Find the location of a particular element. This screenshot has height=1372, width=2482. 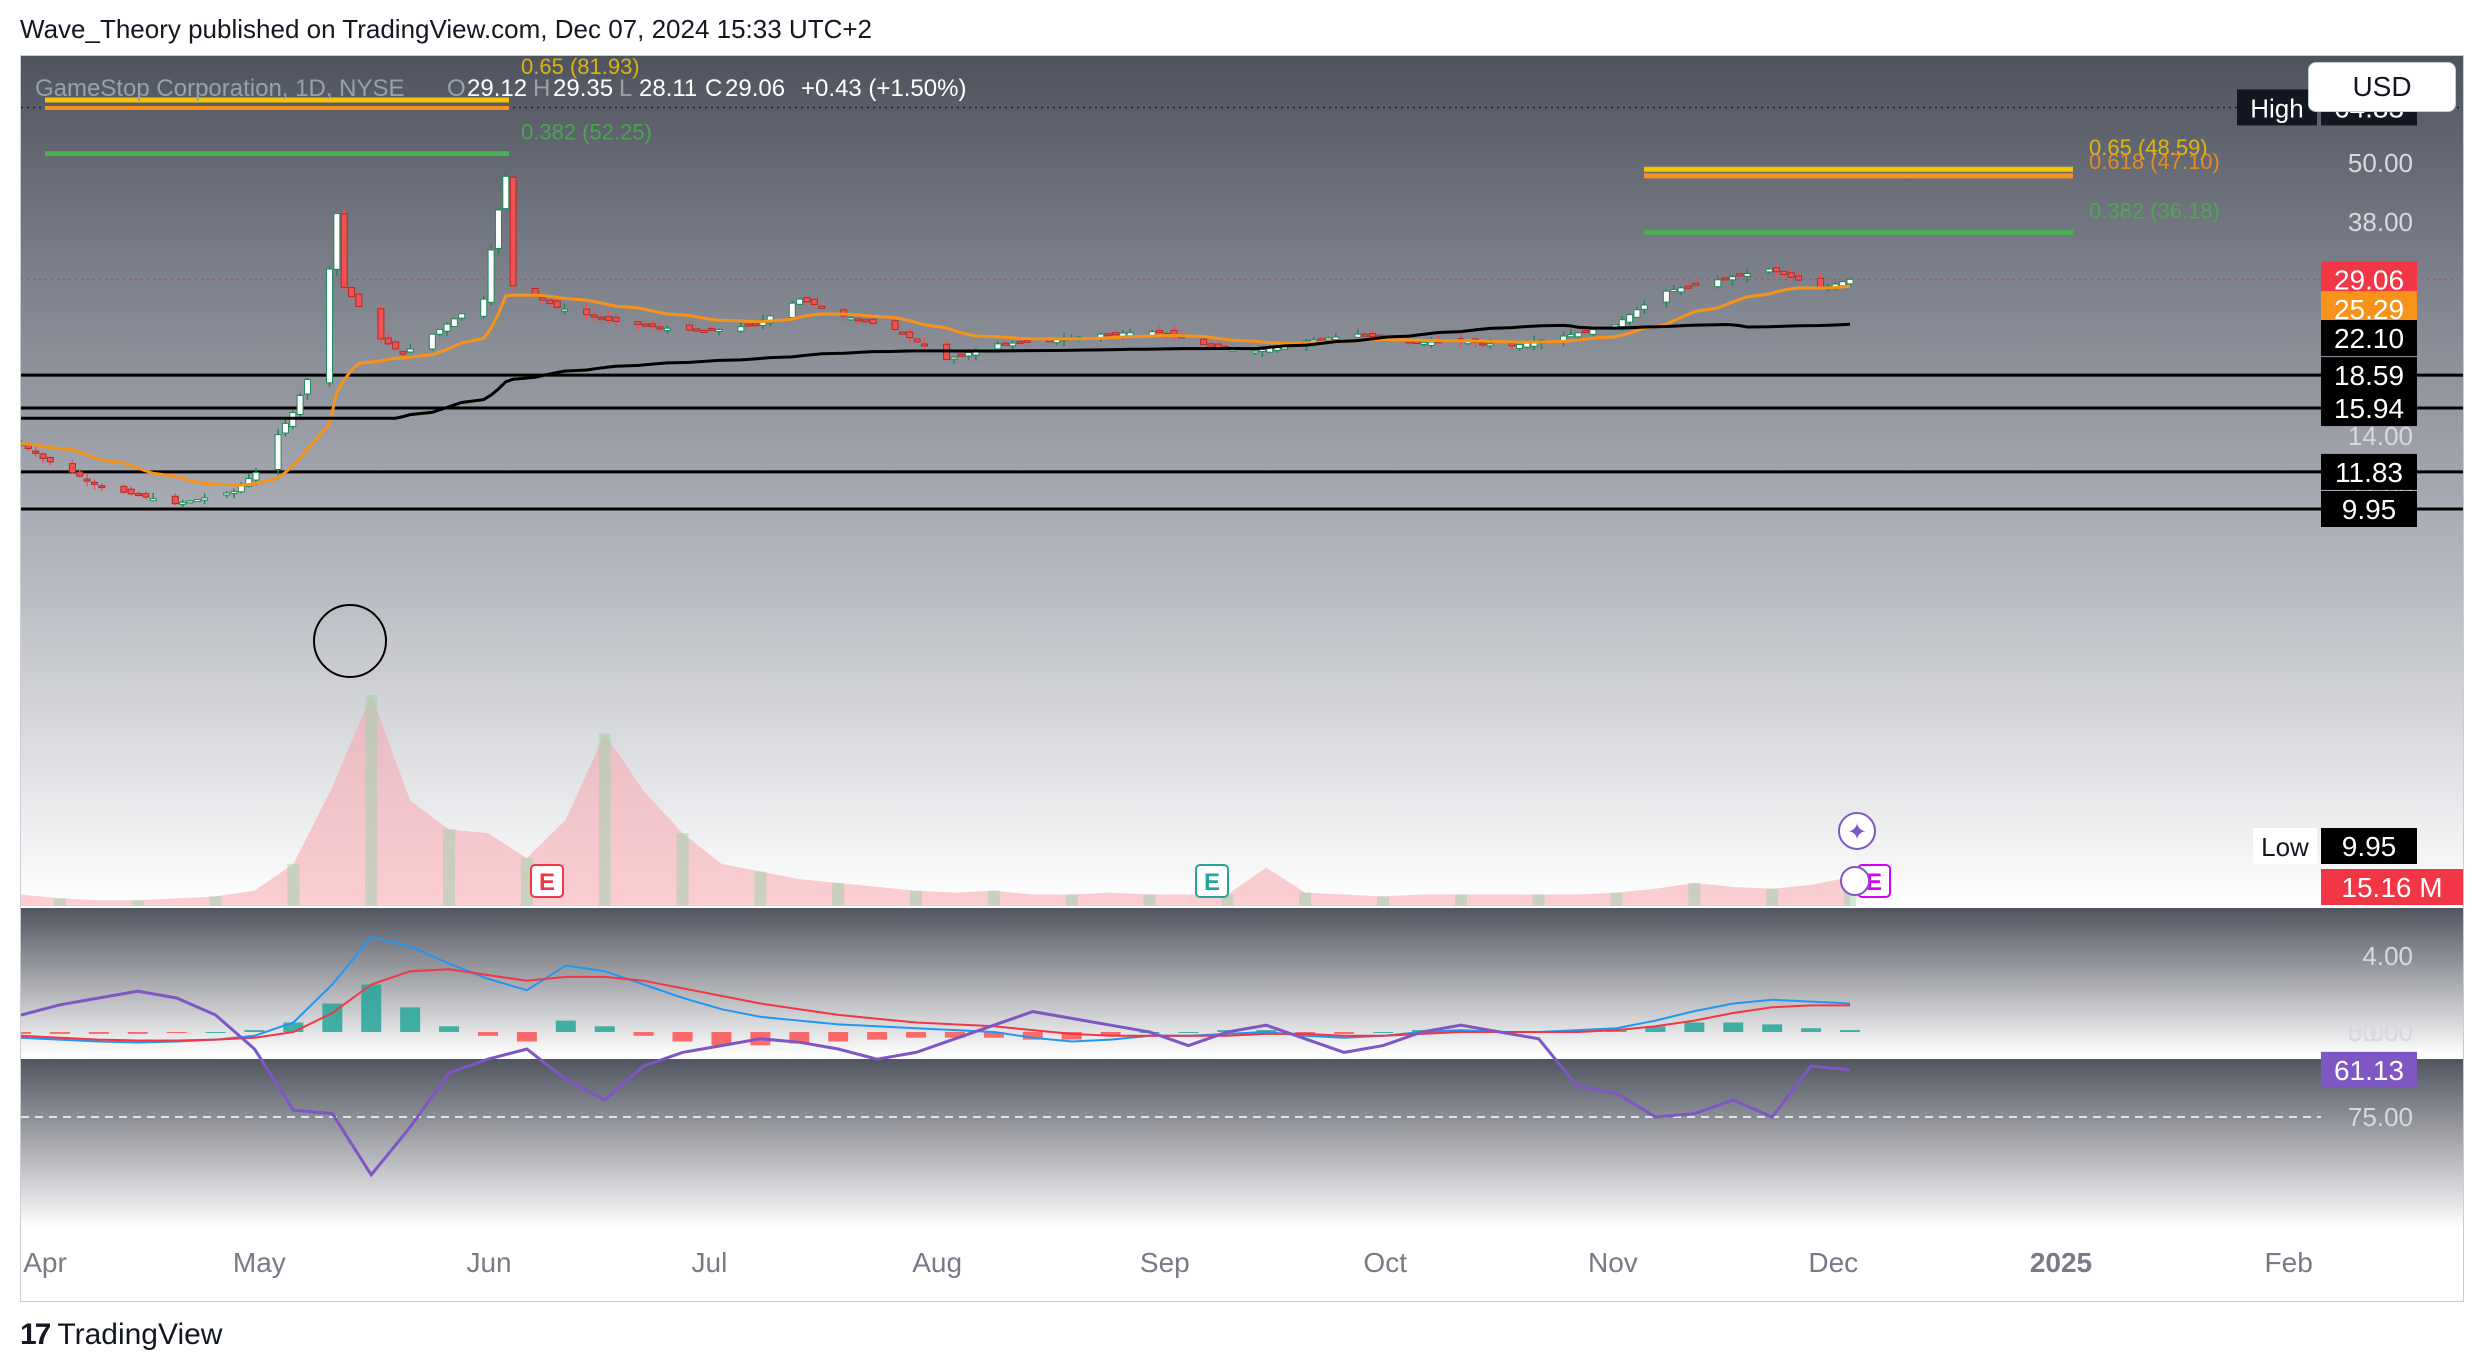

footer: 17 TradingView is located at coordinates (121, 1335).